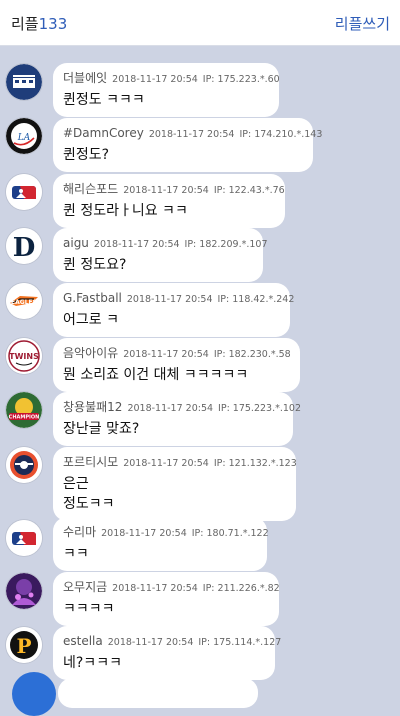 The width and height of the screenshot is (400, 716). I want to click on navy-team-logo-icon, so click(24, 82).